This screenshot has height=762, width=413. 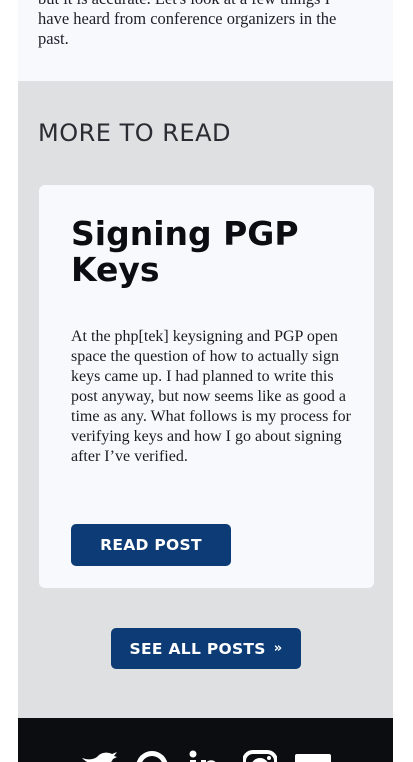 What do you see at coordinates (211, 252) in the screenshot?
I see `post-card-title: Signing PGP Keys` at bounding box center [211, 252].